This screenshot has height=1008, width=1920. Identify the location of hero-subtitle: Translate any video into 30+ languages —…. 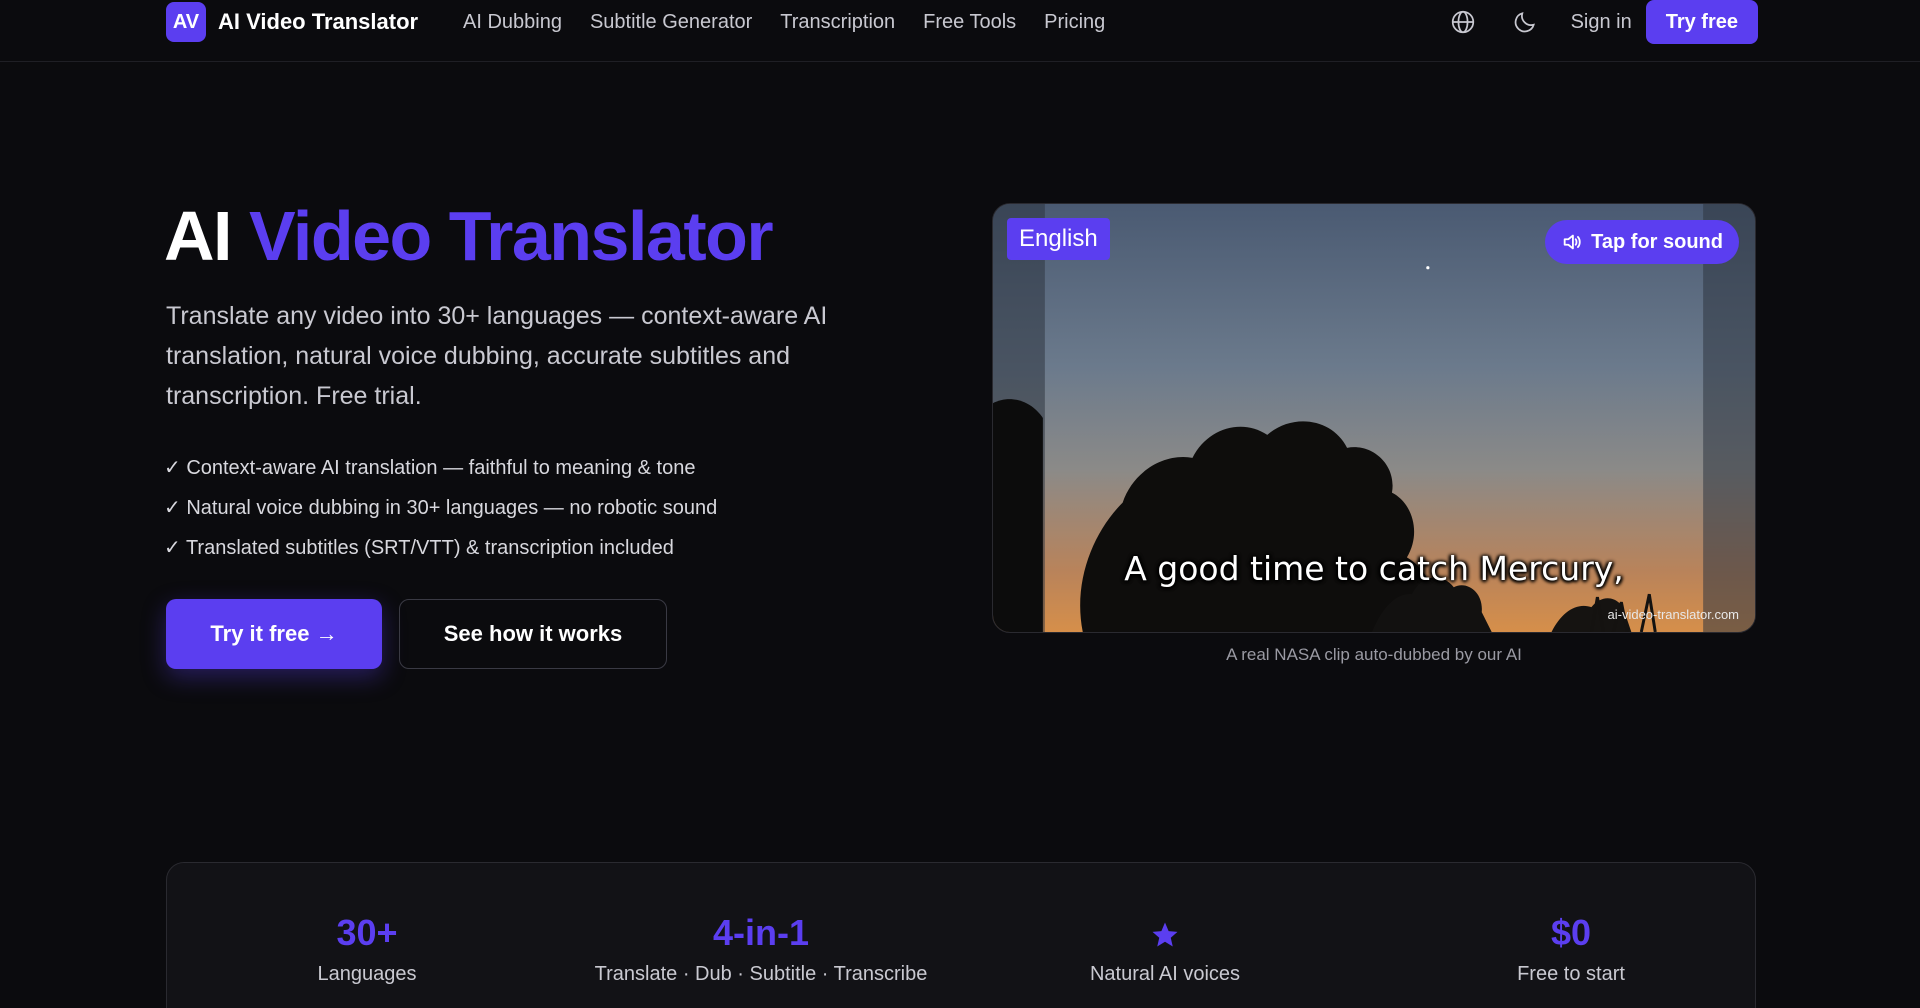
(497, 356).